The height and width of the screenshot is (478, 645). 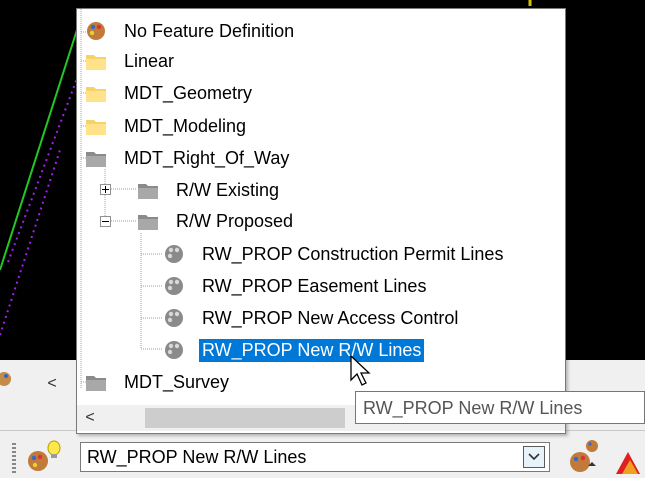 What do you see at coordinates (149, 60) in the screenshot?
I see `tree-item-label: Linear` at bounding box center [149, 60].